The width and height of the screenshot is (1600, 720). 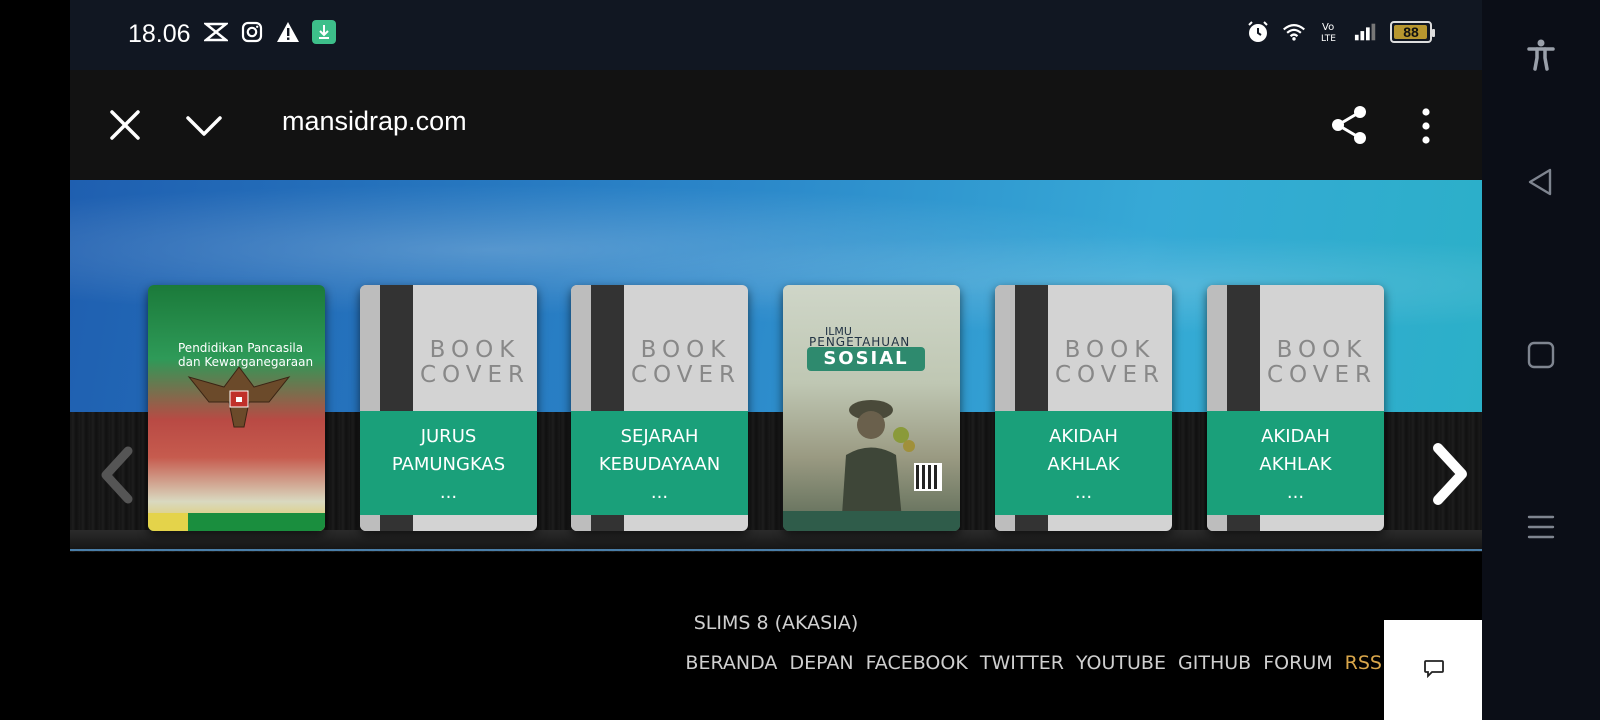 What do you see at coordinates (1328, 39) in the screenshot?
I see `svg-text: LTE` at bounding box center [1328, 39].